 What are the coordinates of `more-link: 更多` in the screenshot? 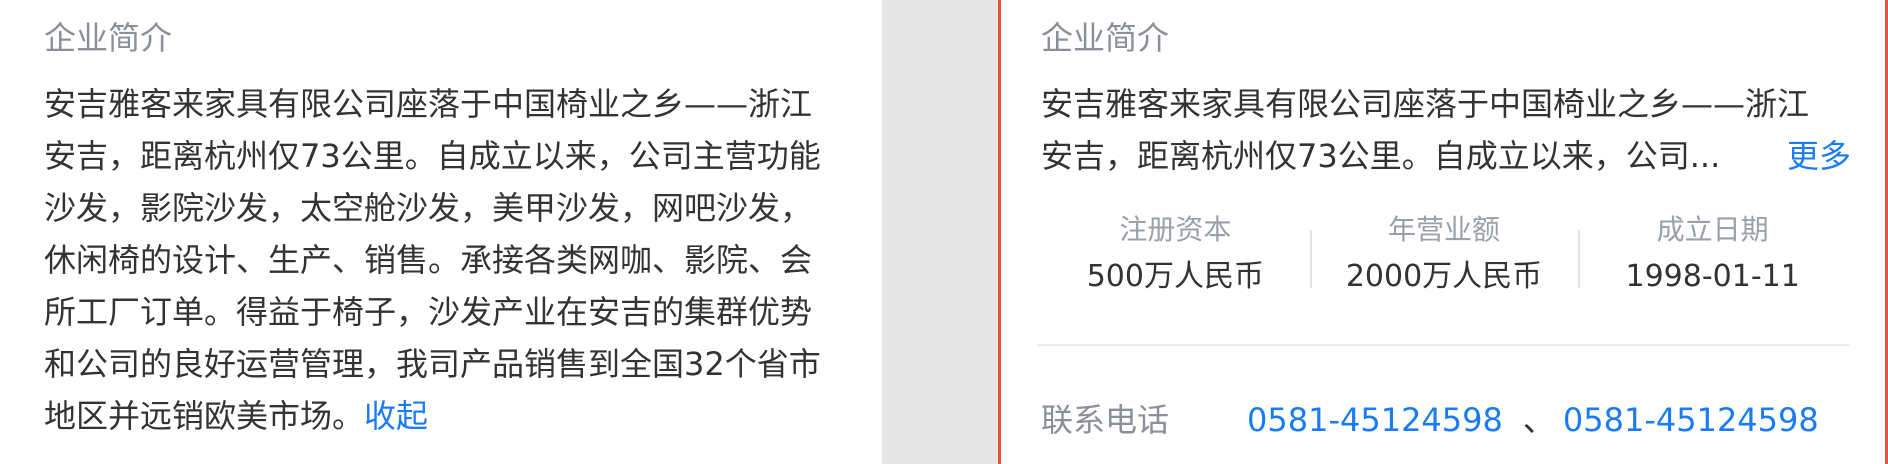 It's located at (1819, 156).